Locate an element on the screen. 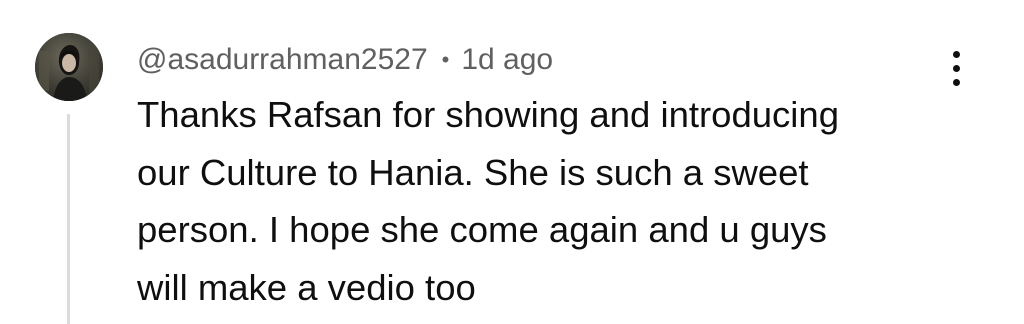  comment-text-line: person. I hope she come again and u guys is located at coordinates (482, 229).